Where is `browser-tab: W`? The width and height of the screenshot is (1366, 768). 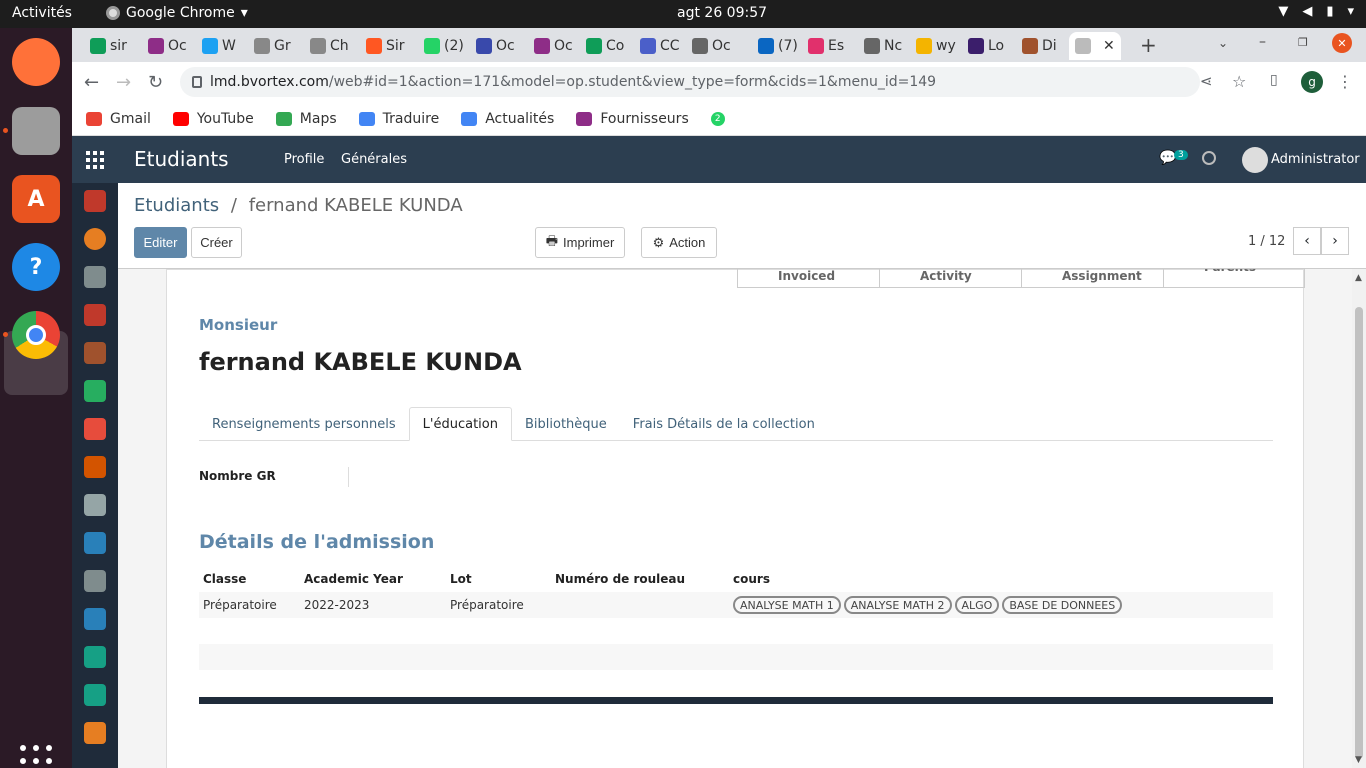 browser-tab: W is located at coordinates (216, 46).